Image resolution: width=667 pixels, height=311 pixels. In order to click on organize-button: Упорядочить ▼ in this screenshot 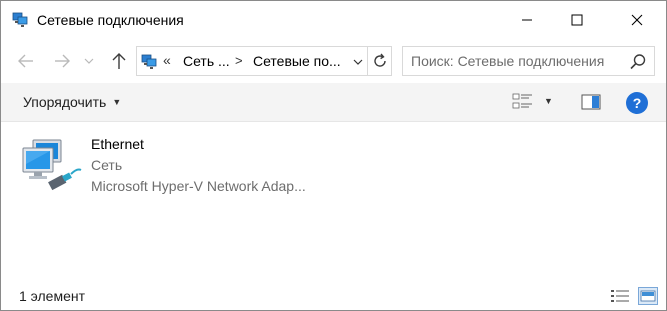, I will do `click(72, 102)`.